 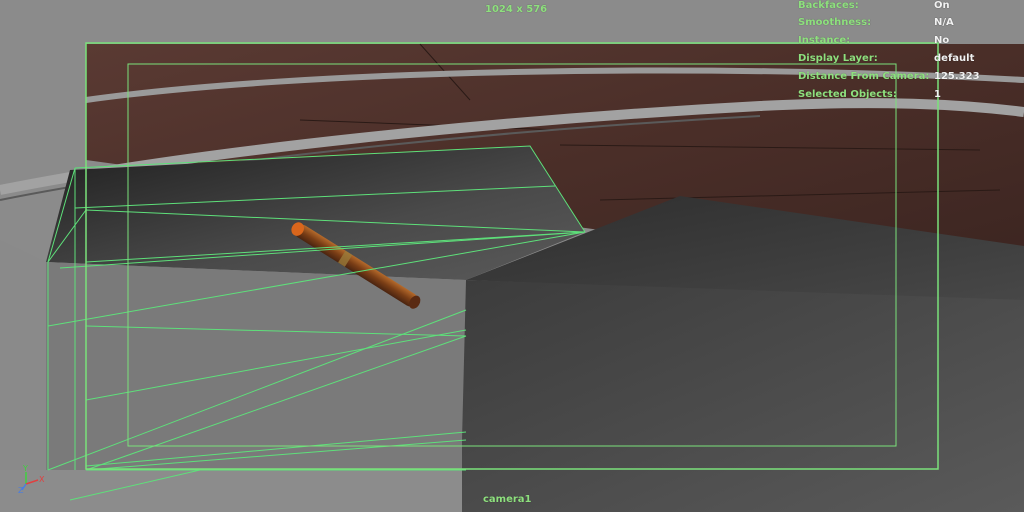 I want to click on x-axis-label: X, so click(x=42, y=479).